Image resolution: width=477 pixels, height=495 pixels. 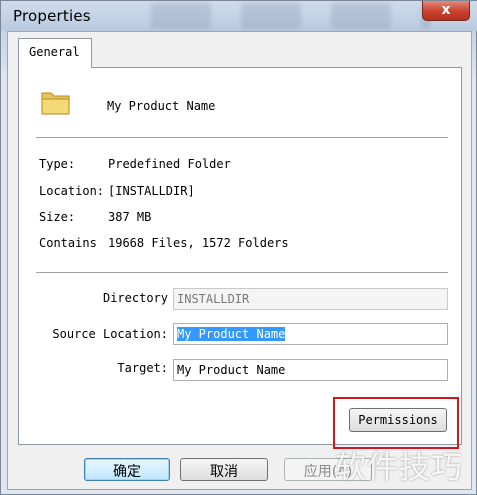 I want to click on directory-identifier-label: Directory Identifier:, so click(x=135, y=298).